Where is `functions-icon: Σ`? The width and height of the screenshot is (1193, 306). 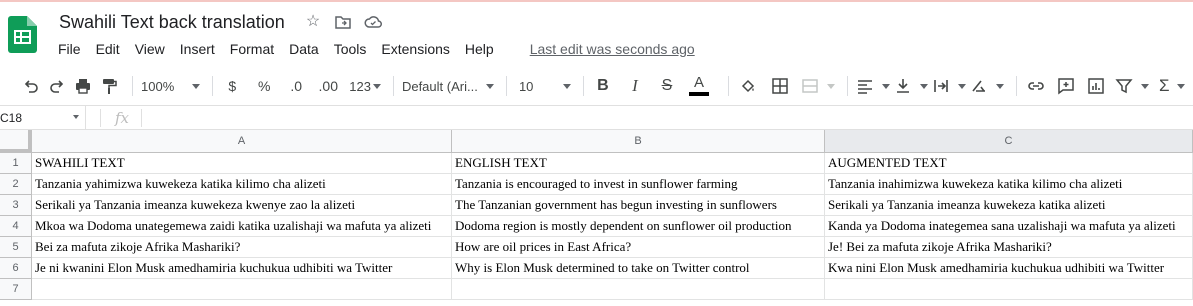
functions-icon: Σ is located at coordinates (1172, 86).